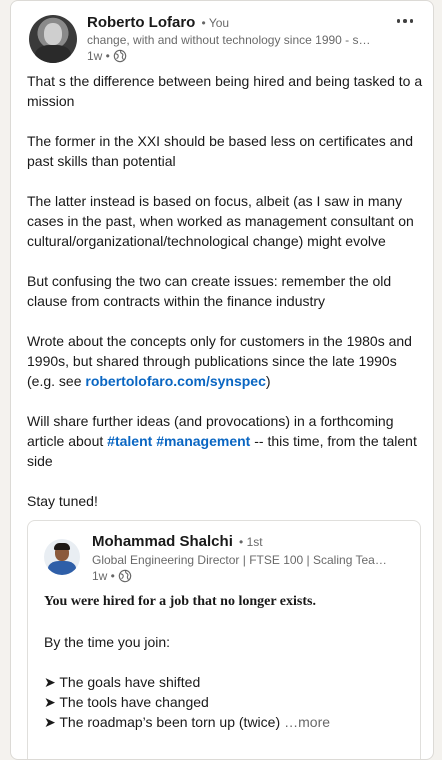 This screenshot has width=442, height=760. What do you see at coordinates (98, 56) in the screenshot?
I see `post-time: 1w •` at bounding box center [98, 56].